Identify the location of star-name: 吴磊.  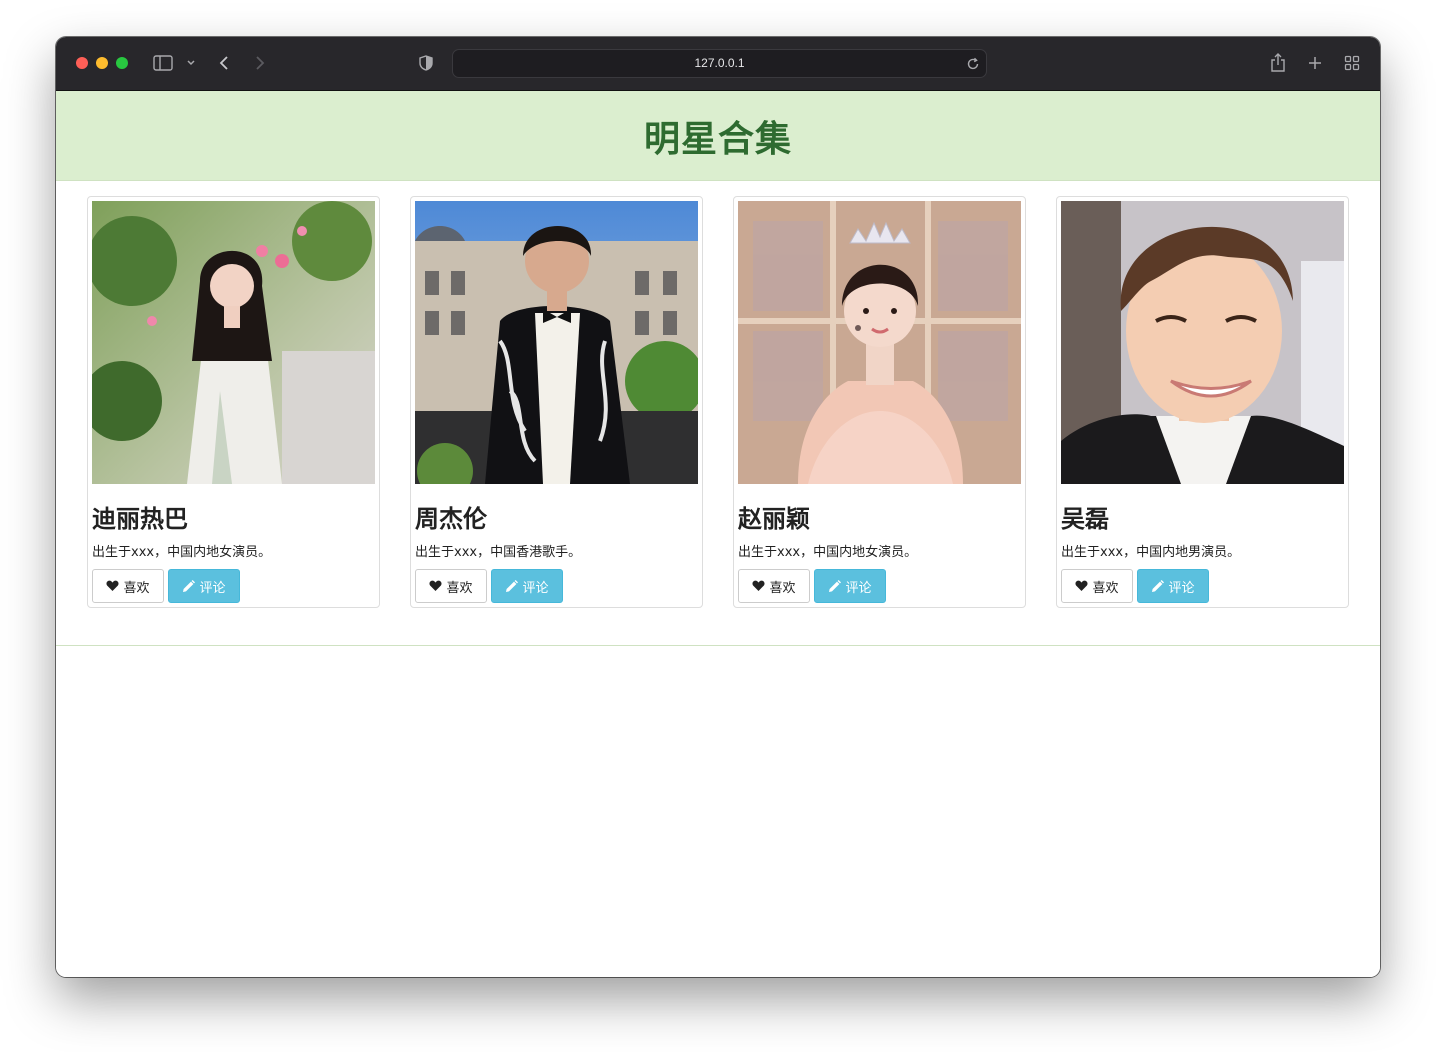
(1085, 519).